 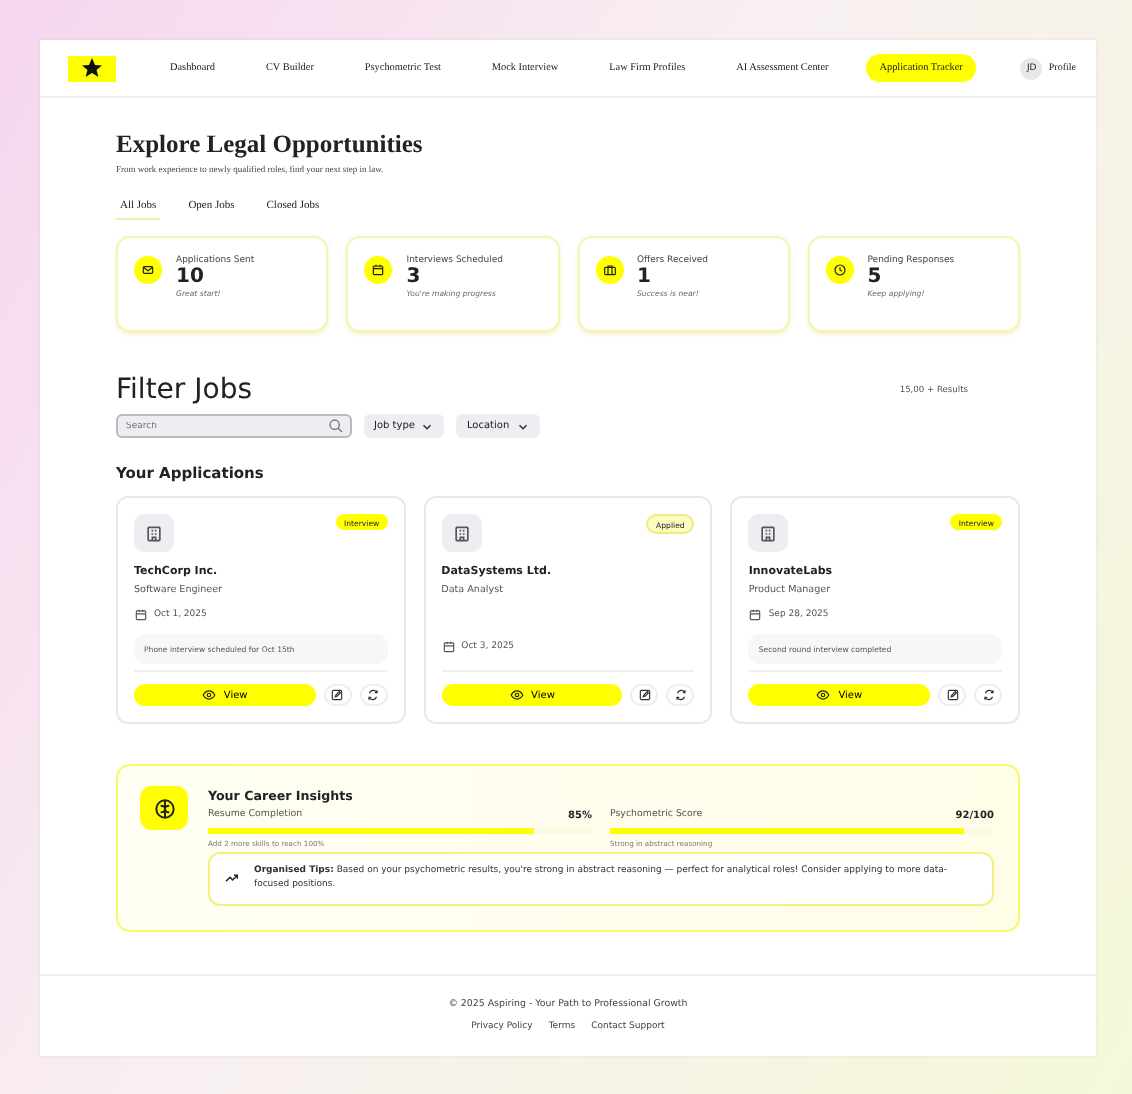 What do you see at coordinates (184, 390) in the screenshot?
I see `section-title: Filter Jobs` at bounding box center [184, 390].